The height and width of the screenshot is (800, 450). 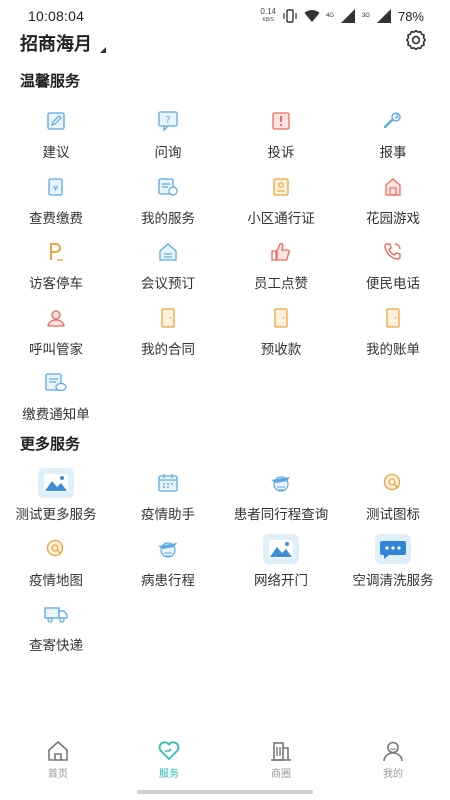 I want to click on bottom-tab-bar: 首页 服务 商圈 我的, so click(x=225, y=762).